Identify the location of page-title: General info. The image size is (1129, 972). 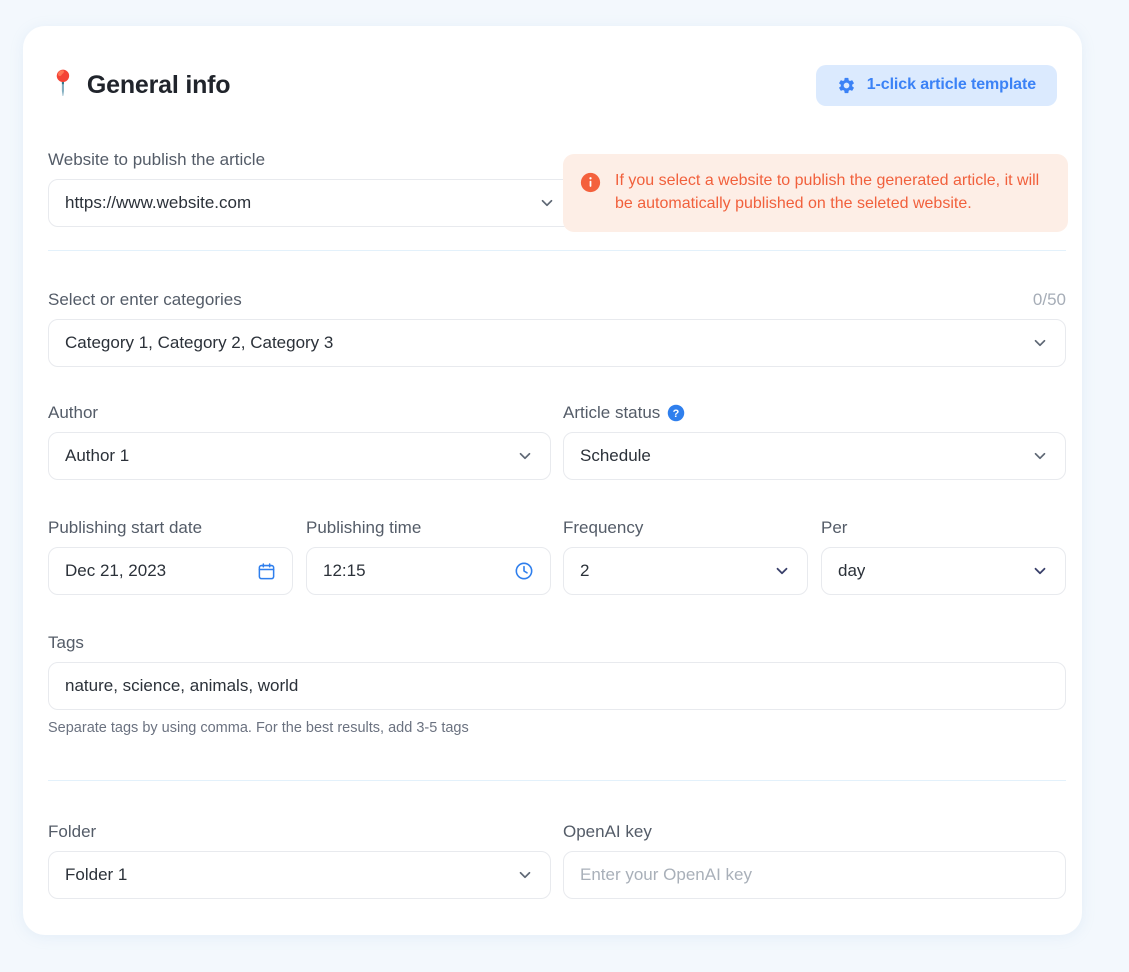
(158, 84).